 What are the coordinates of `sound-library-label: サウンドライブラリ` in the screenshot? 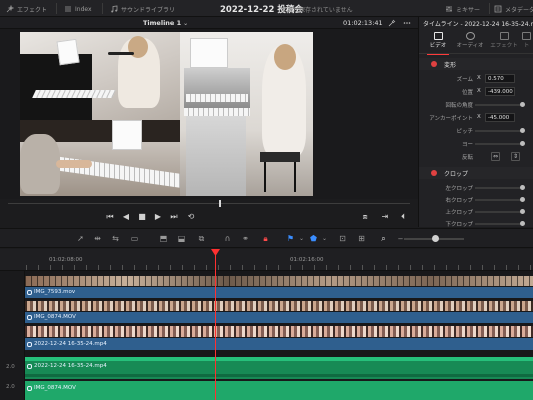 It's located at (148, 10).